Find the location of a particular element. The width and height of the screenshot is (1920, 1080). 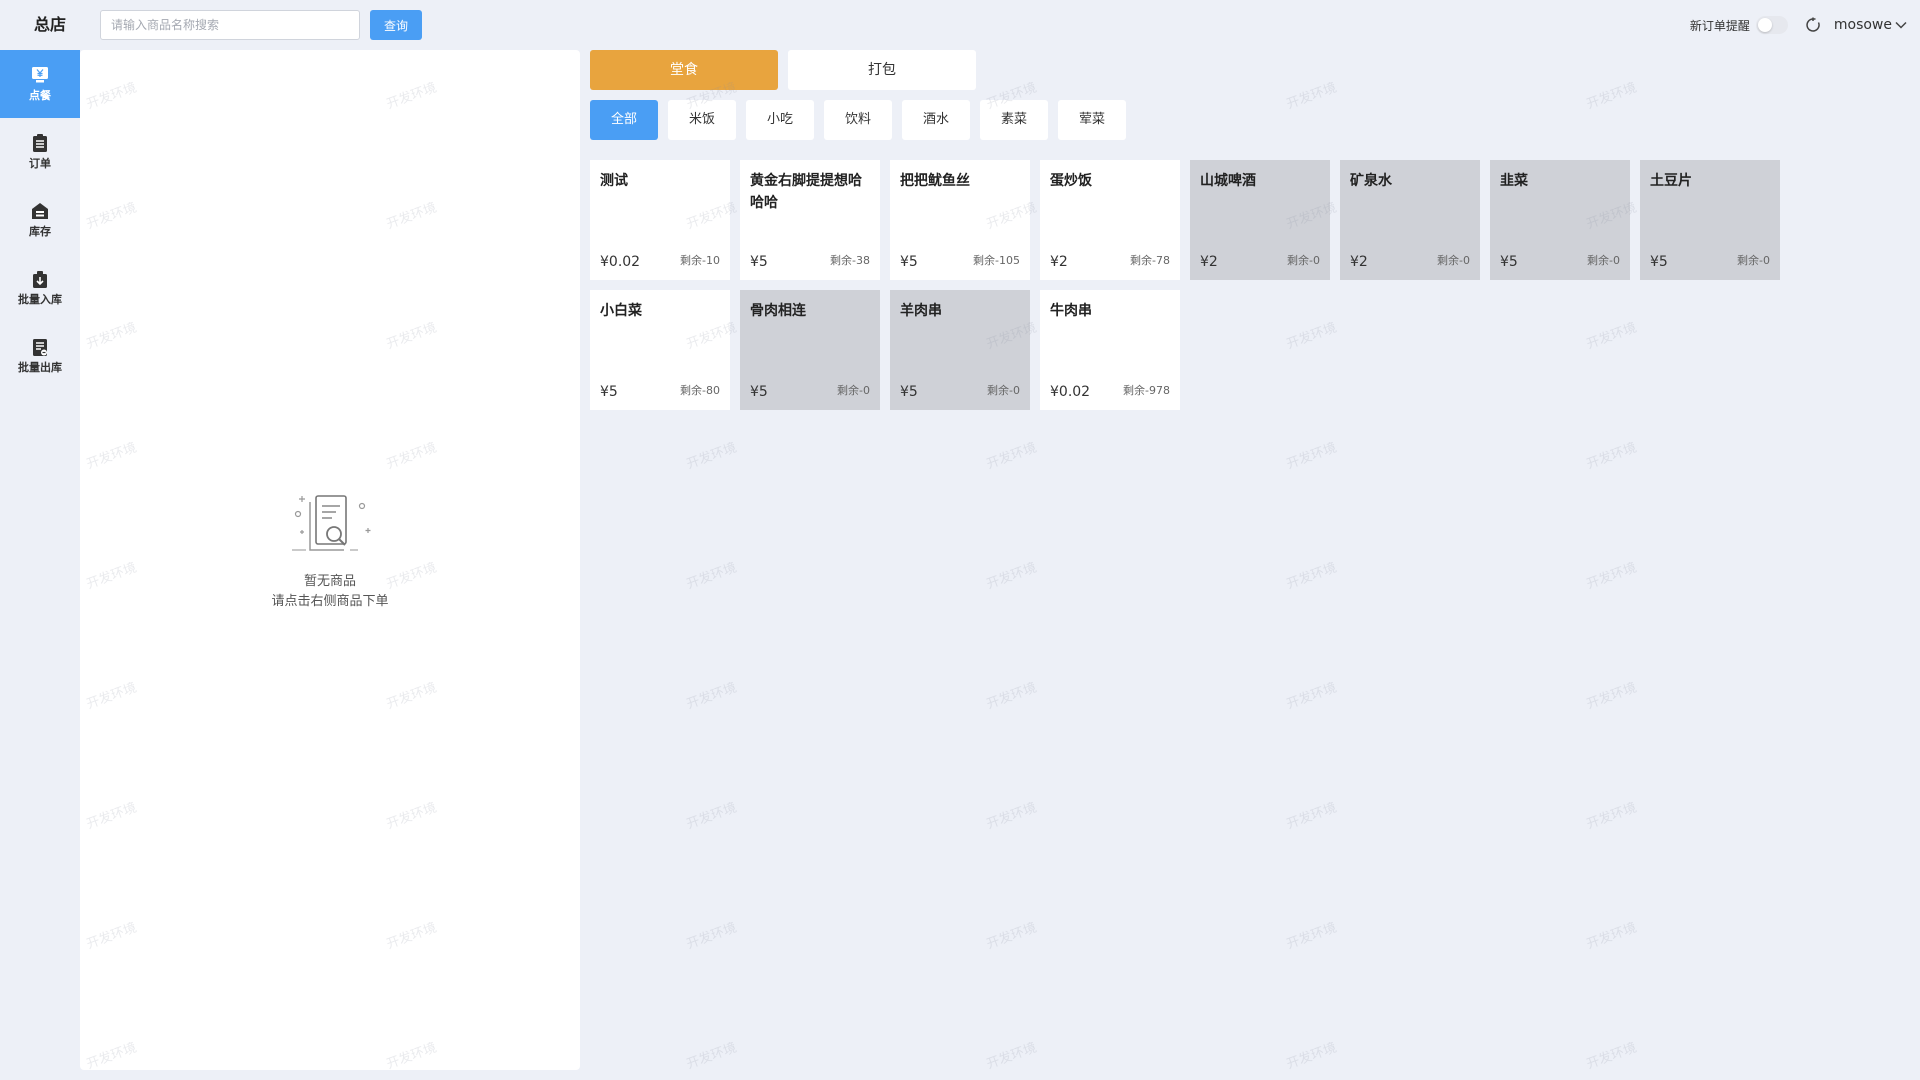

toggle-knob is located at coordinates (1764, 25).